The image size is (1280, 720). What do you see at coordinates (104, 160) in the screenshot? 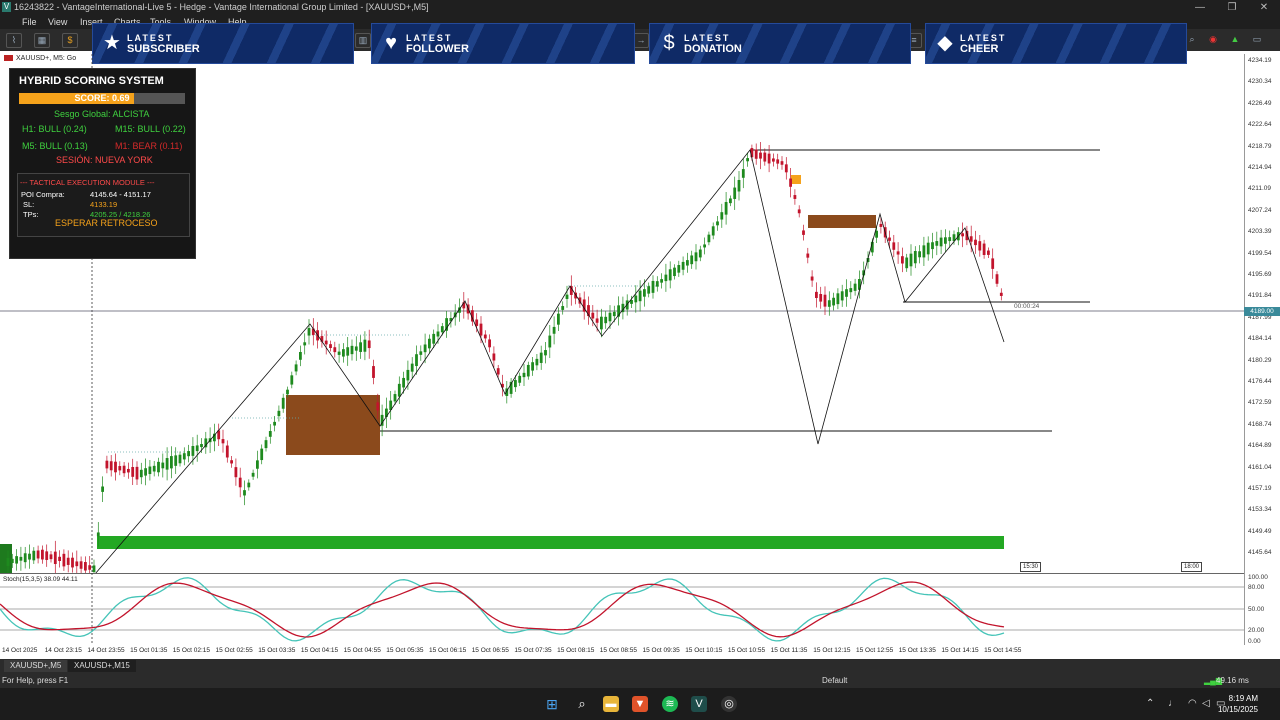
I see `session-label: SESIÓN: NUEVA YORK` at bounding box center [104, 160].